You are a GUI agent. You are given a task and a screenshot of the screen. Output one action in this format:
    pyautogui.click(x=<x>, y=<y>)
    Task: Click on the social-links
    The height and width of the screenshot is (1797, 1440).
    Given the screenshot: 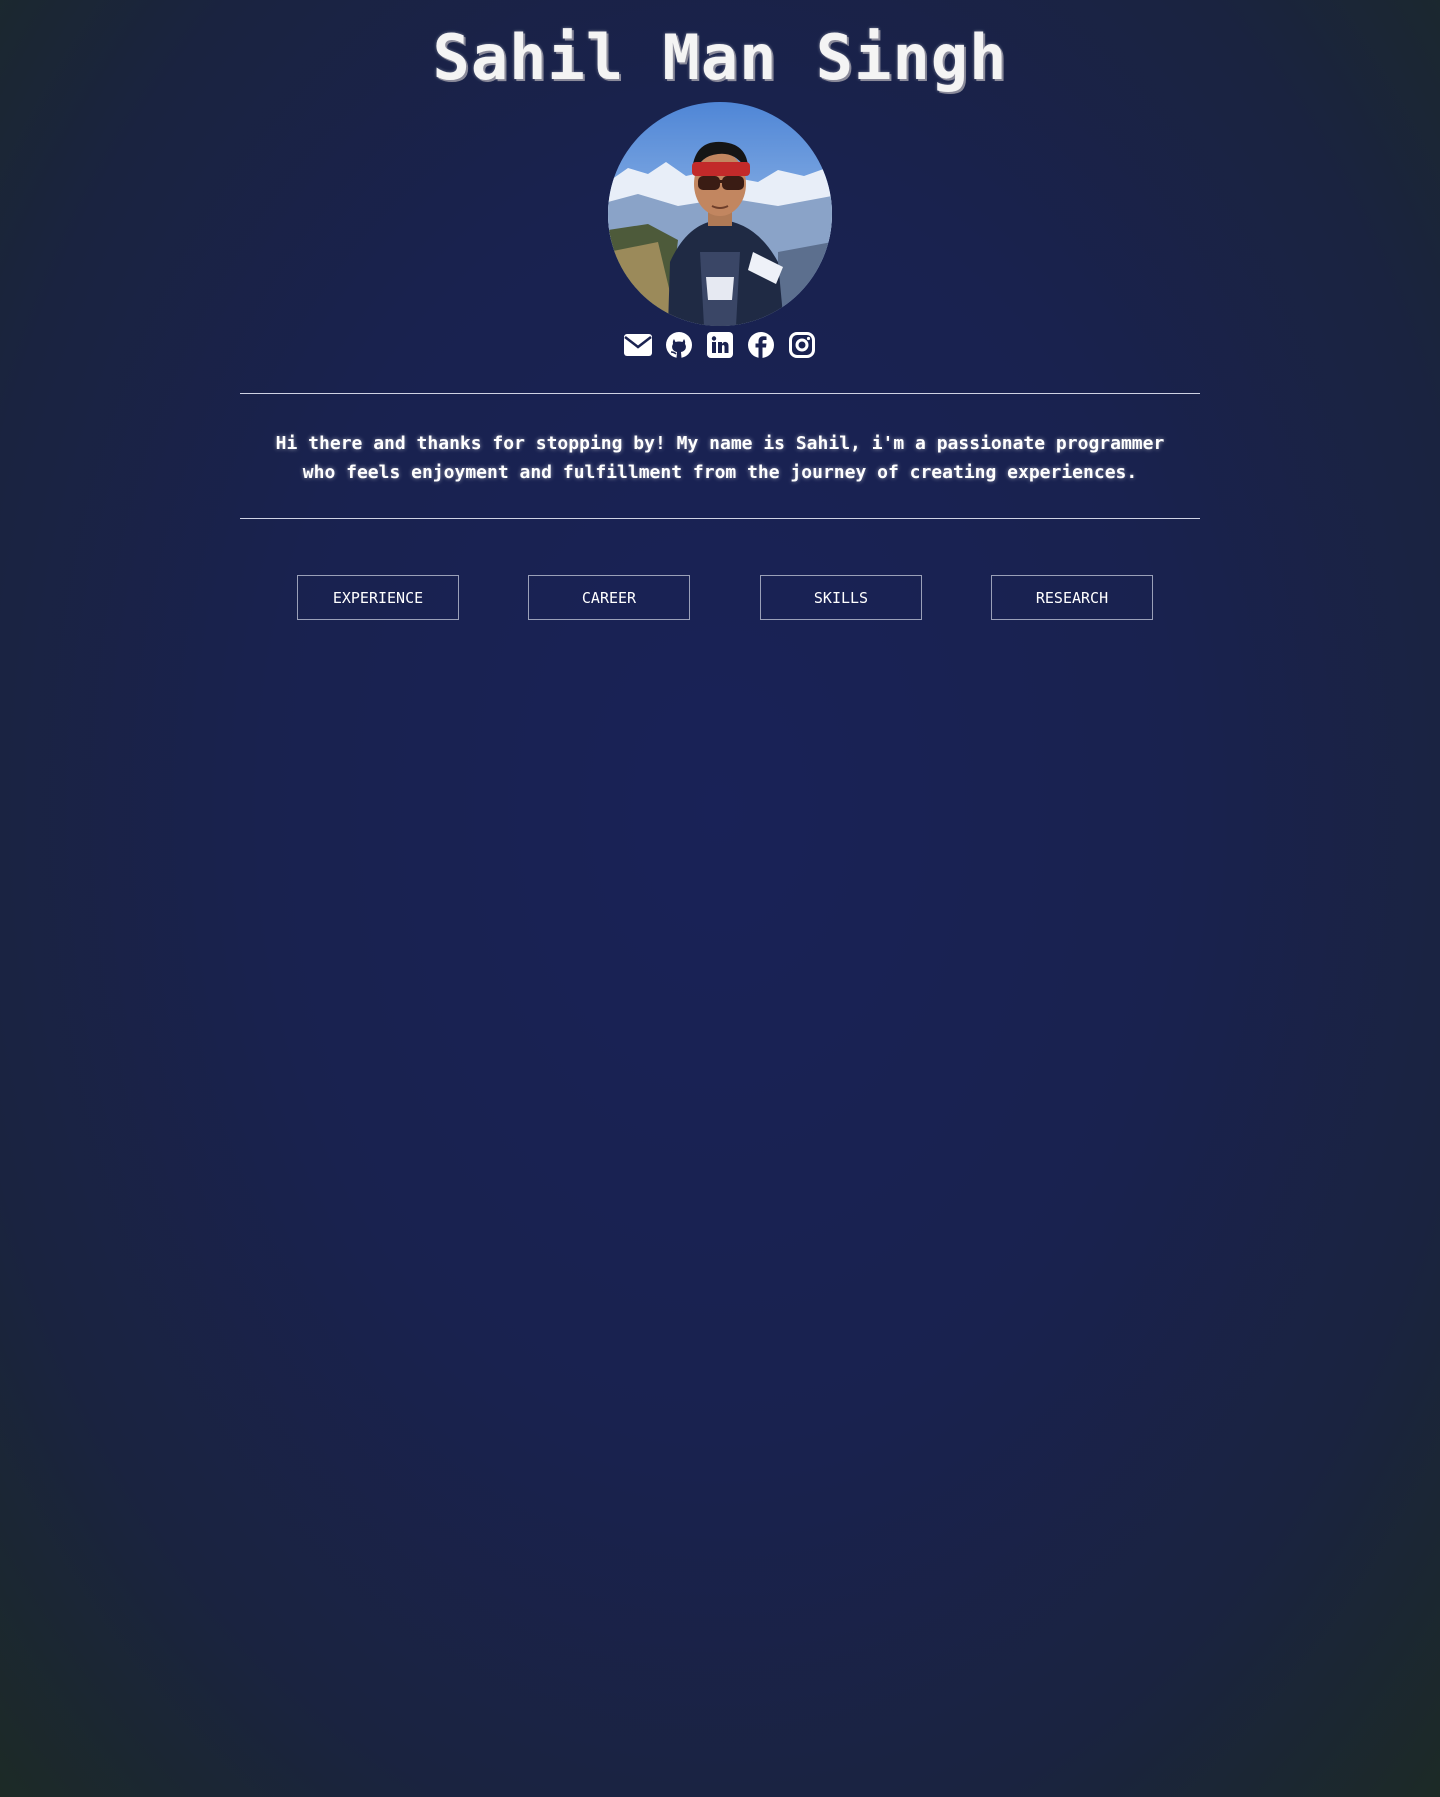 What is the action you would take?
    pyautogui.click(x=720, y=346)
    